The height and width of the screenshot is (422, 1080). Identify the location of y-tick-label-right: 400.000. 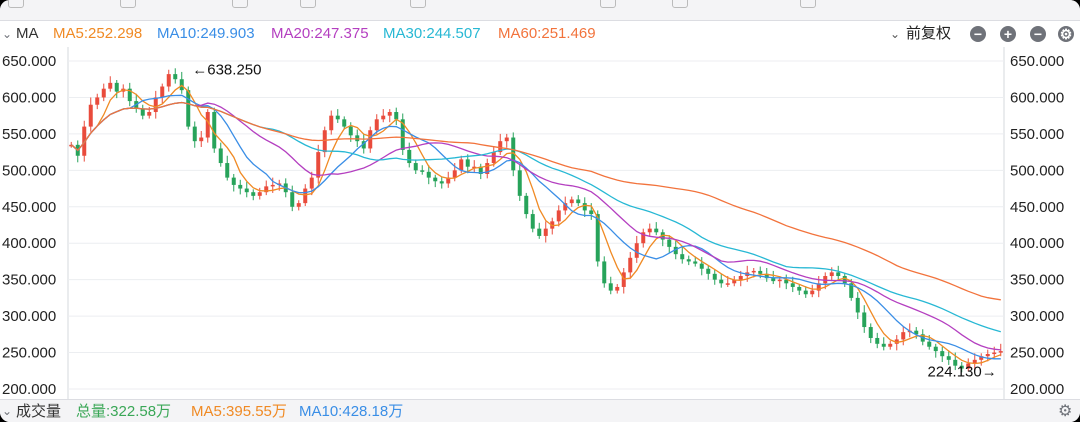
(1037, 243).